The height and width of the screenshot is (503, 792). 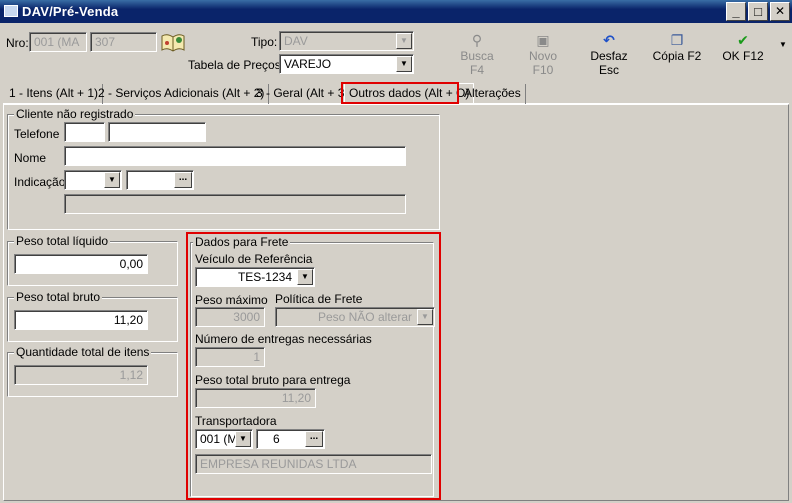 What do you see at coordinates (543, 54) in the screenshot?
I see `novo-button: ▣ Novo F10` at bounding box center [543, 54].